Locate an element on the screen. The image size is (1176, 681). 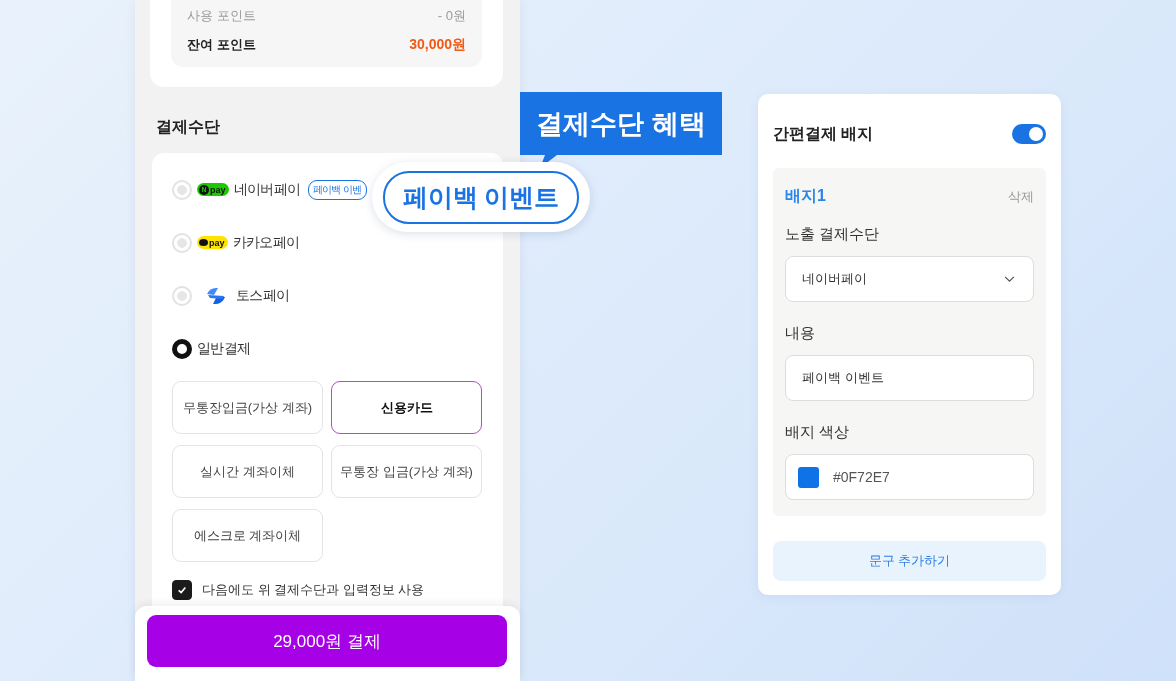
kakao-pay-logo: pay is located at coordinates (212, 242).